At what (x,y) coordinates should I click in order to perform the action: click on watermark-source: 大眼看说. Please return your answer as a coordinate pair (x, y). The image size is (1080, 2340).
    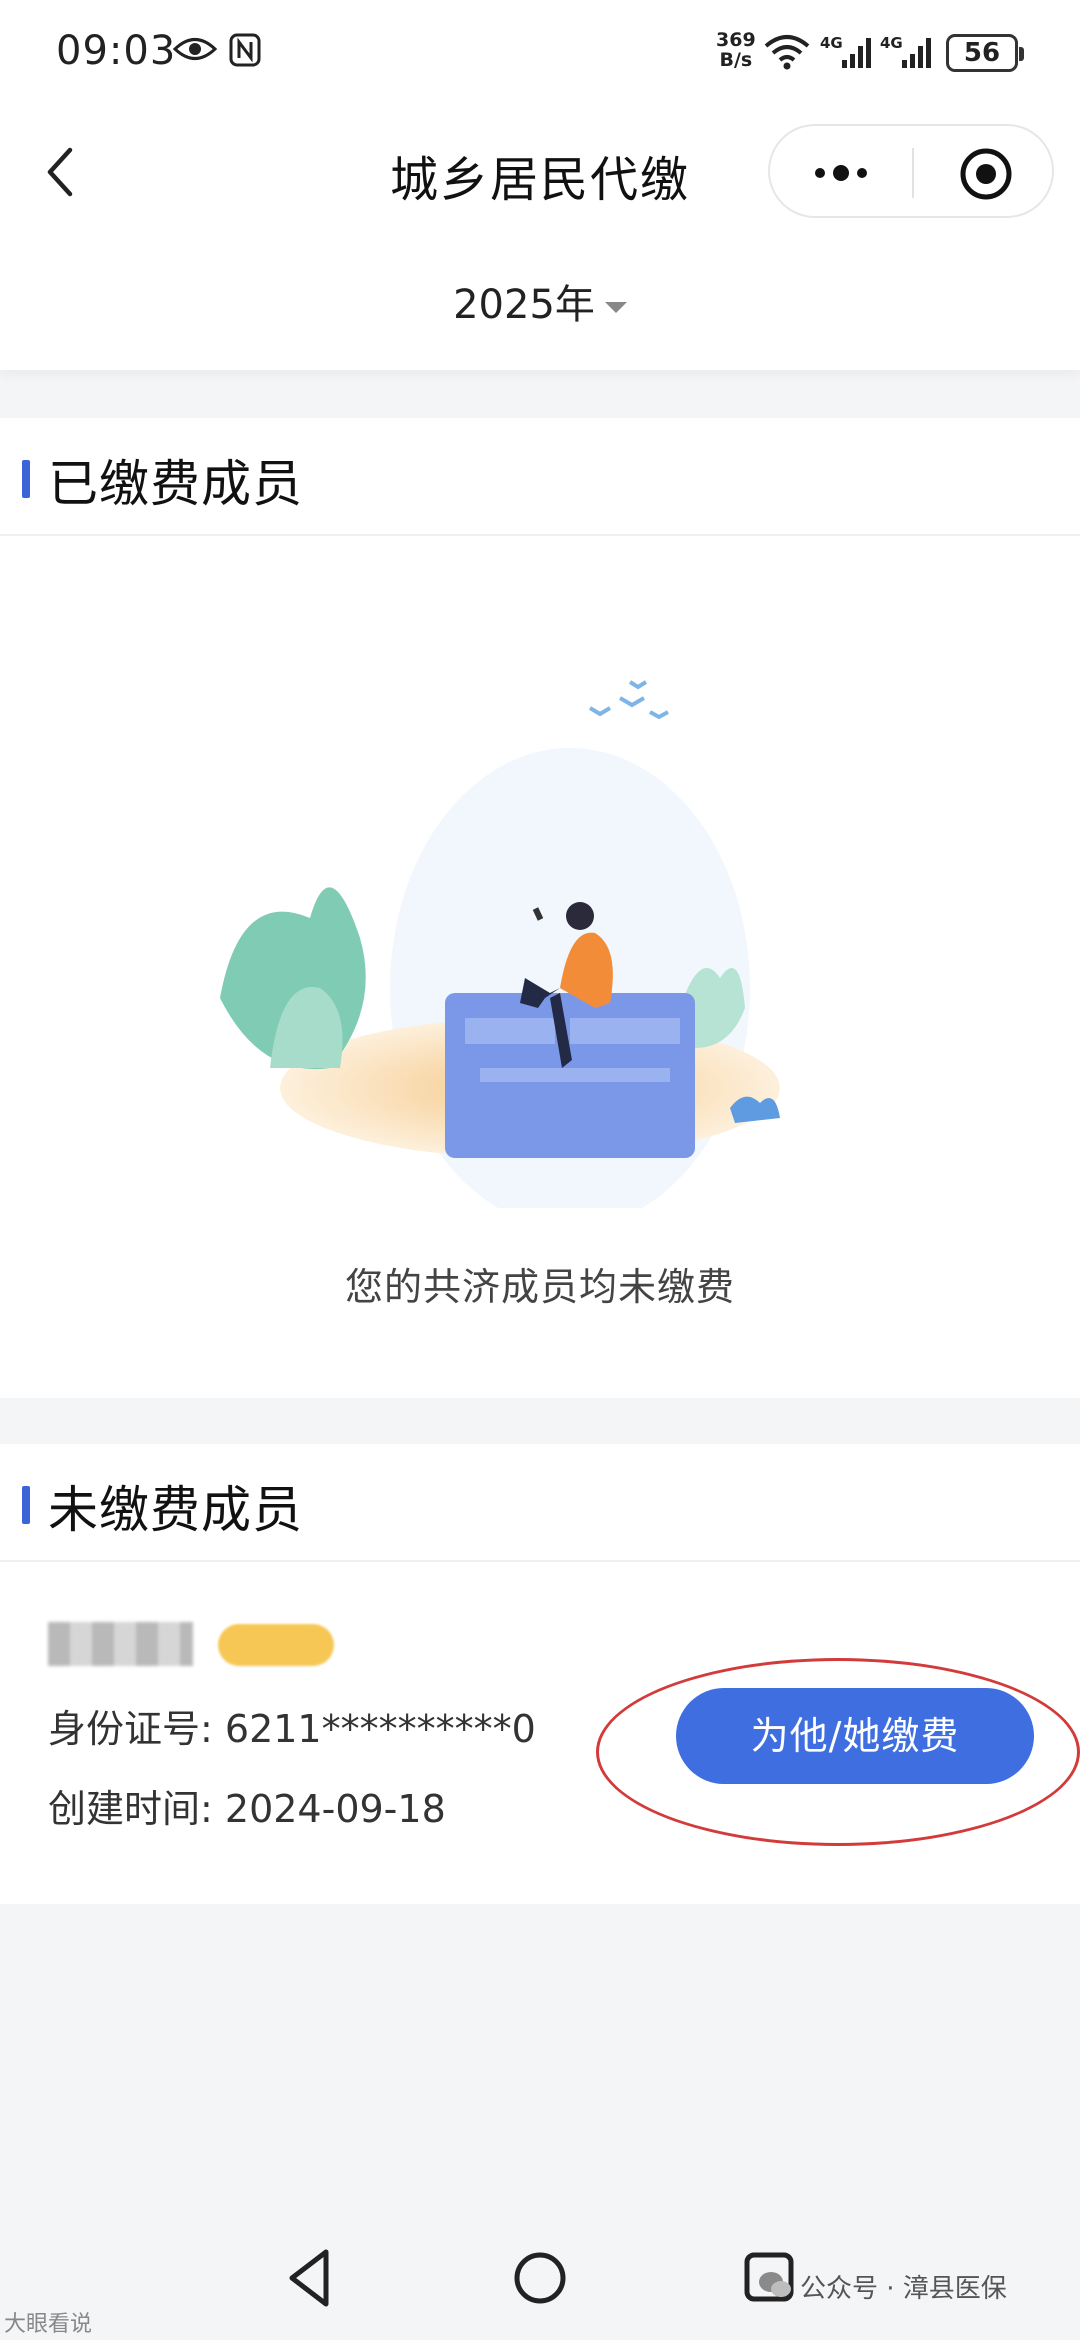
    Looking at the image, I should click on (48, 2324).